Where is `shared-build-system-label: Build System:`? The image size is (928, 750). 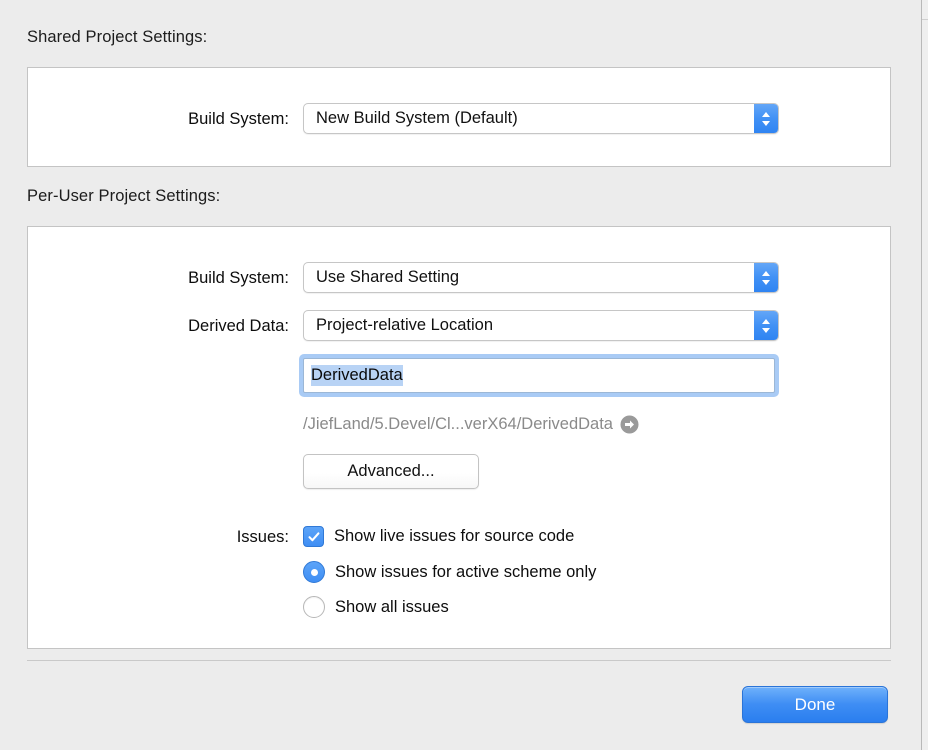
shared-build-system-label: Build System: is located at coordinates (238, 119).